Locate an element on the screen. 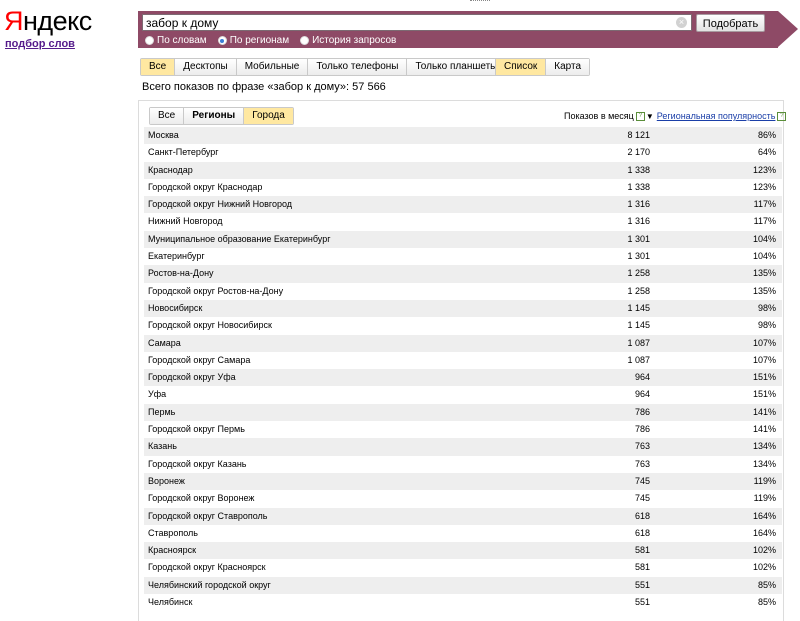 The image size is (800, 621). table-row: Ставрополь 618 164% is located at coordinates (463, 533).